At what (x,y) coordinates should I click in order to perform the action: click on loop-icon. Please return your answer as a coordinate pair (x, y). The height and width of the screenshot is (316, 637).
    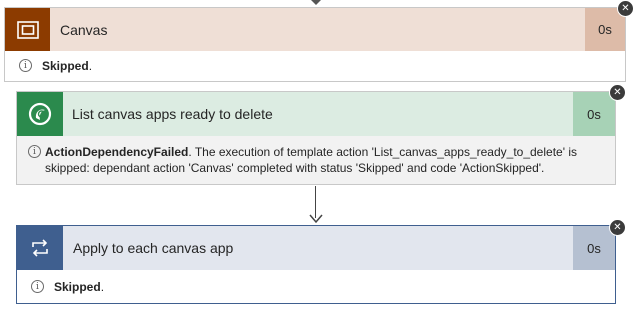
    Looking at the image, I should click on (40, 248).